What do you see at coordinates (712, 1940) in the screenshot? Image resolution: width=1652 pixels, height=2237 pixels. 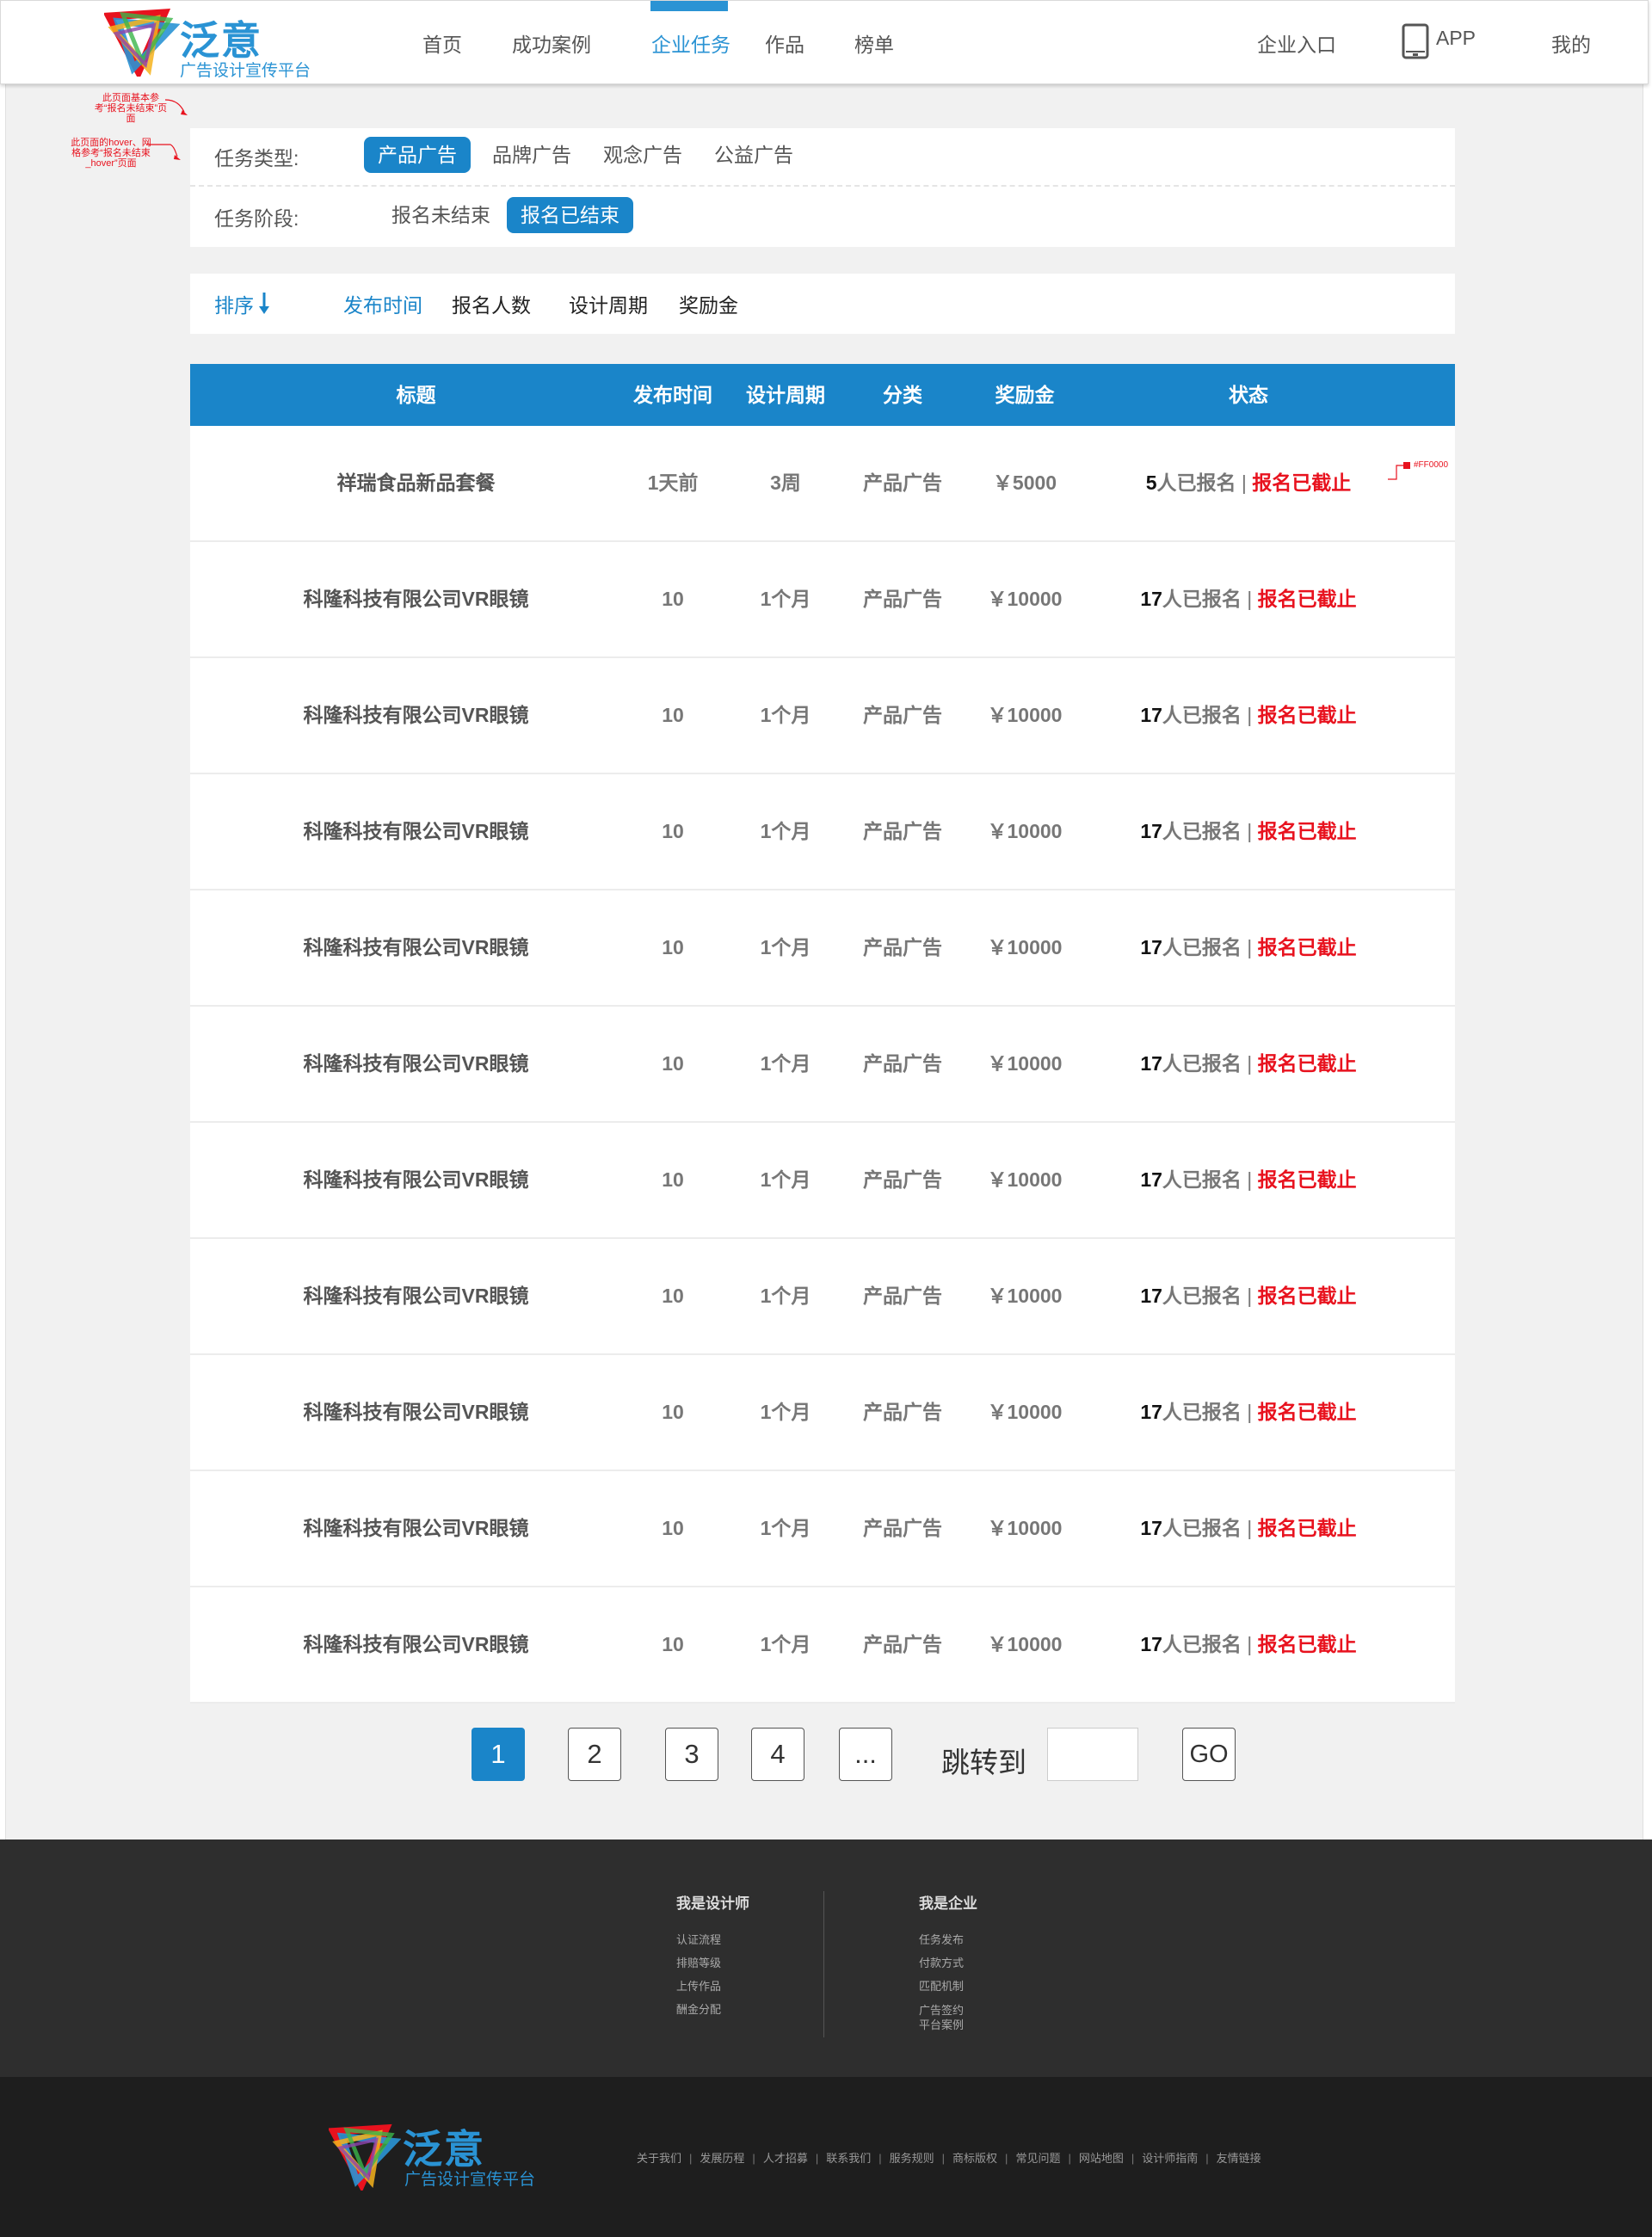 I see `footer-designer-link: 认证流程` at bounding box center [712, 1940].